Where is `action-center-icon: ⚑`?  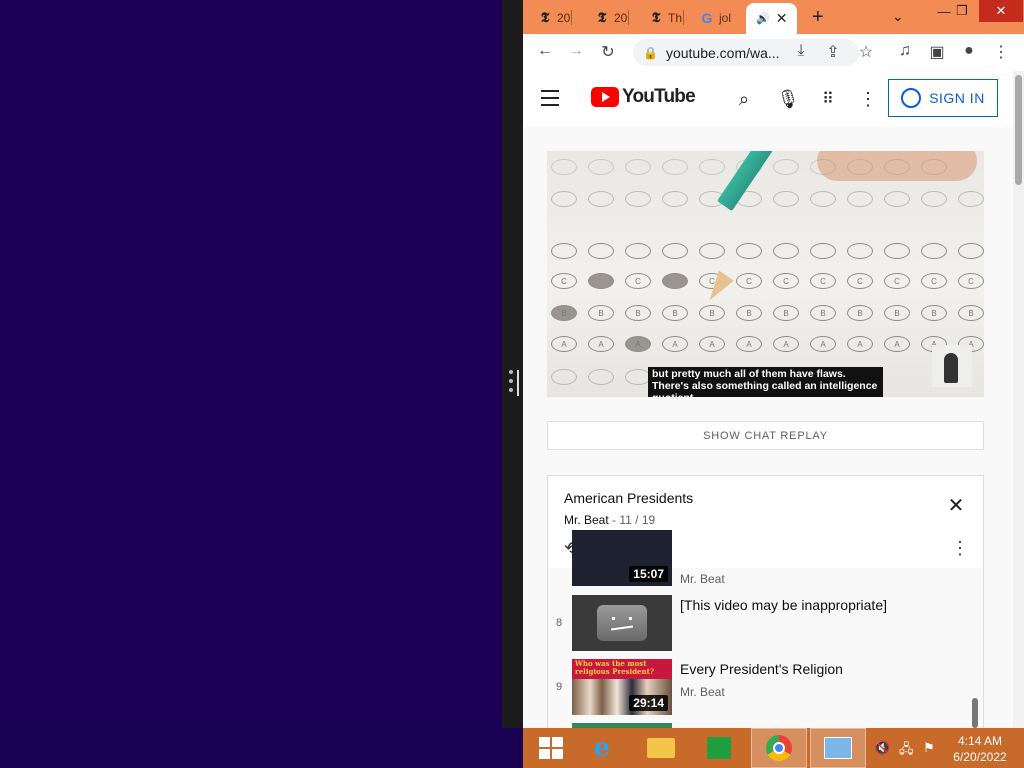
action-center-icon: ⚑ is located at coordinates (929, 748).